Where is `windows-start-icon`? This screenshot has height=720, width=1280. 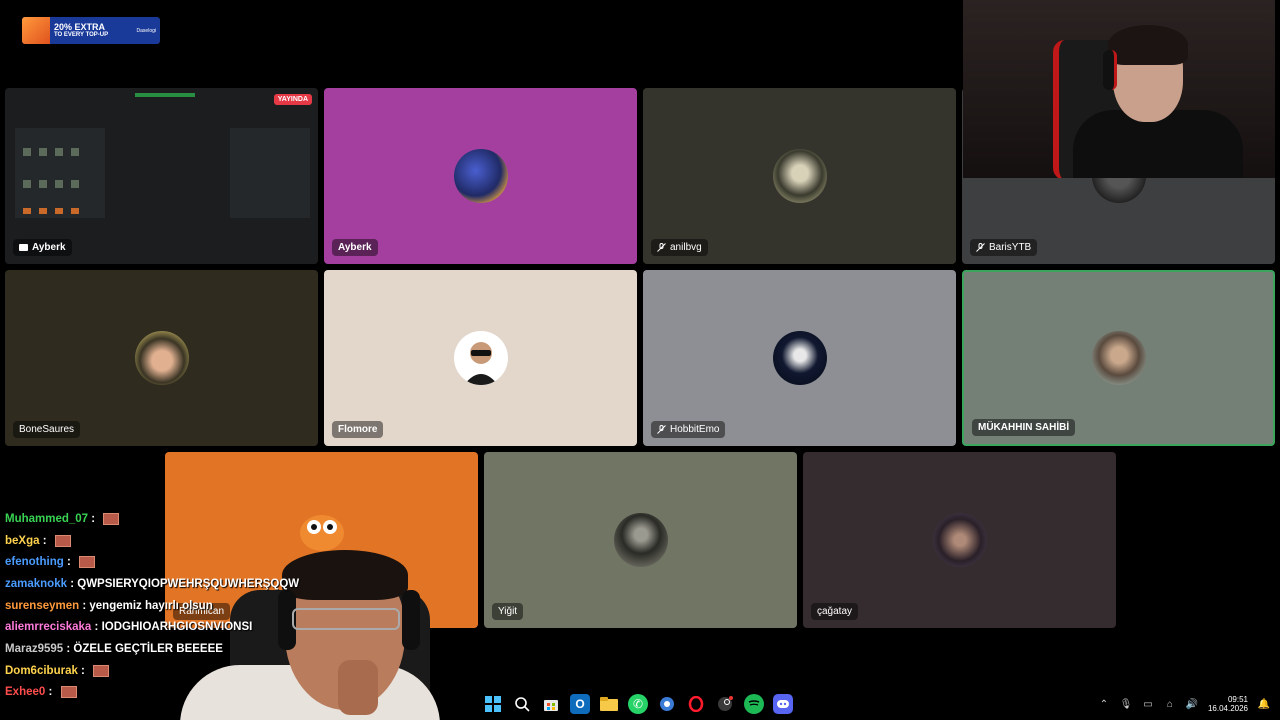
windows-start-icon is located at coordinates (493, 704).